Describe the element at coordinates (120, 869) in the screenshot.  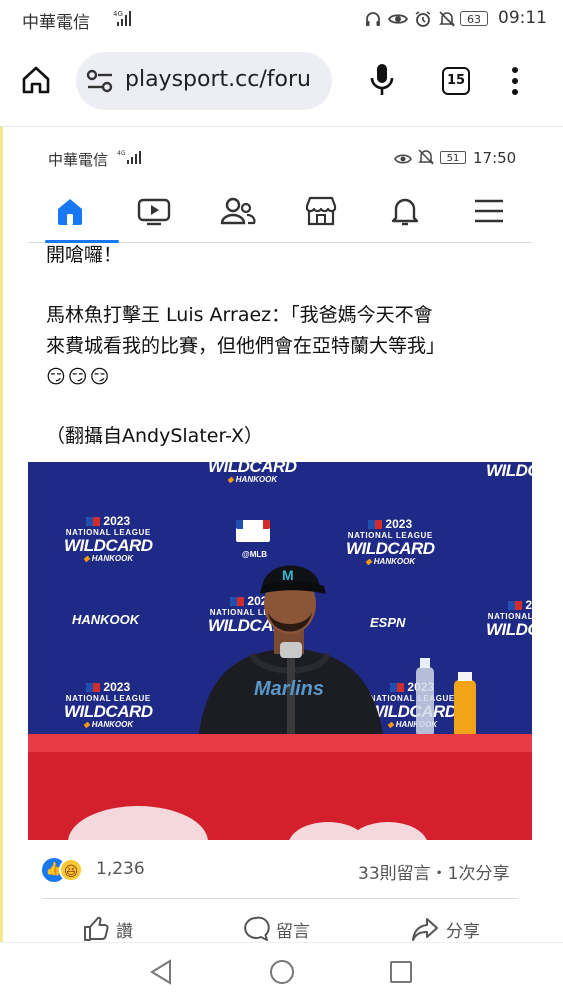
I see `reaction-count: 1,236` at that location.